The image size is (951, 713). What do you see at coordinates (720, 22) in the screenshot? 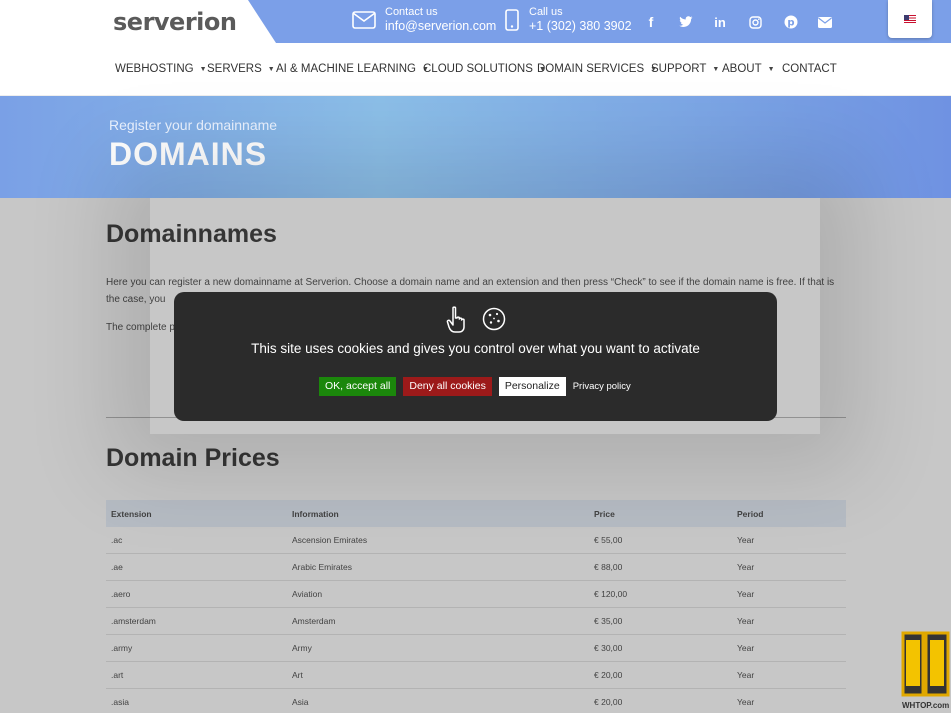
I see `linkedin-icon: in` at bounding box center [720, 22].